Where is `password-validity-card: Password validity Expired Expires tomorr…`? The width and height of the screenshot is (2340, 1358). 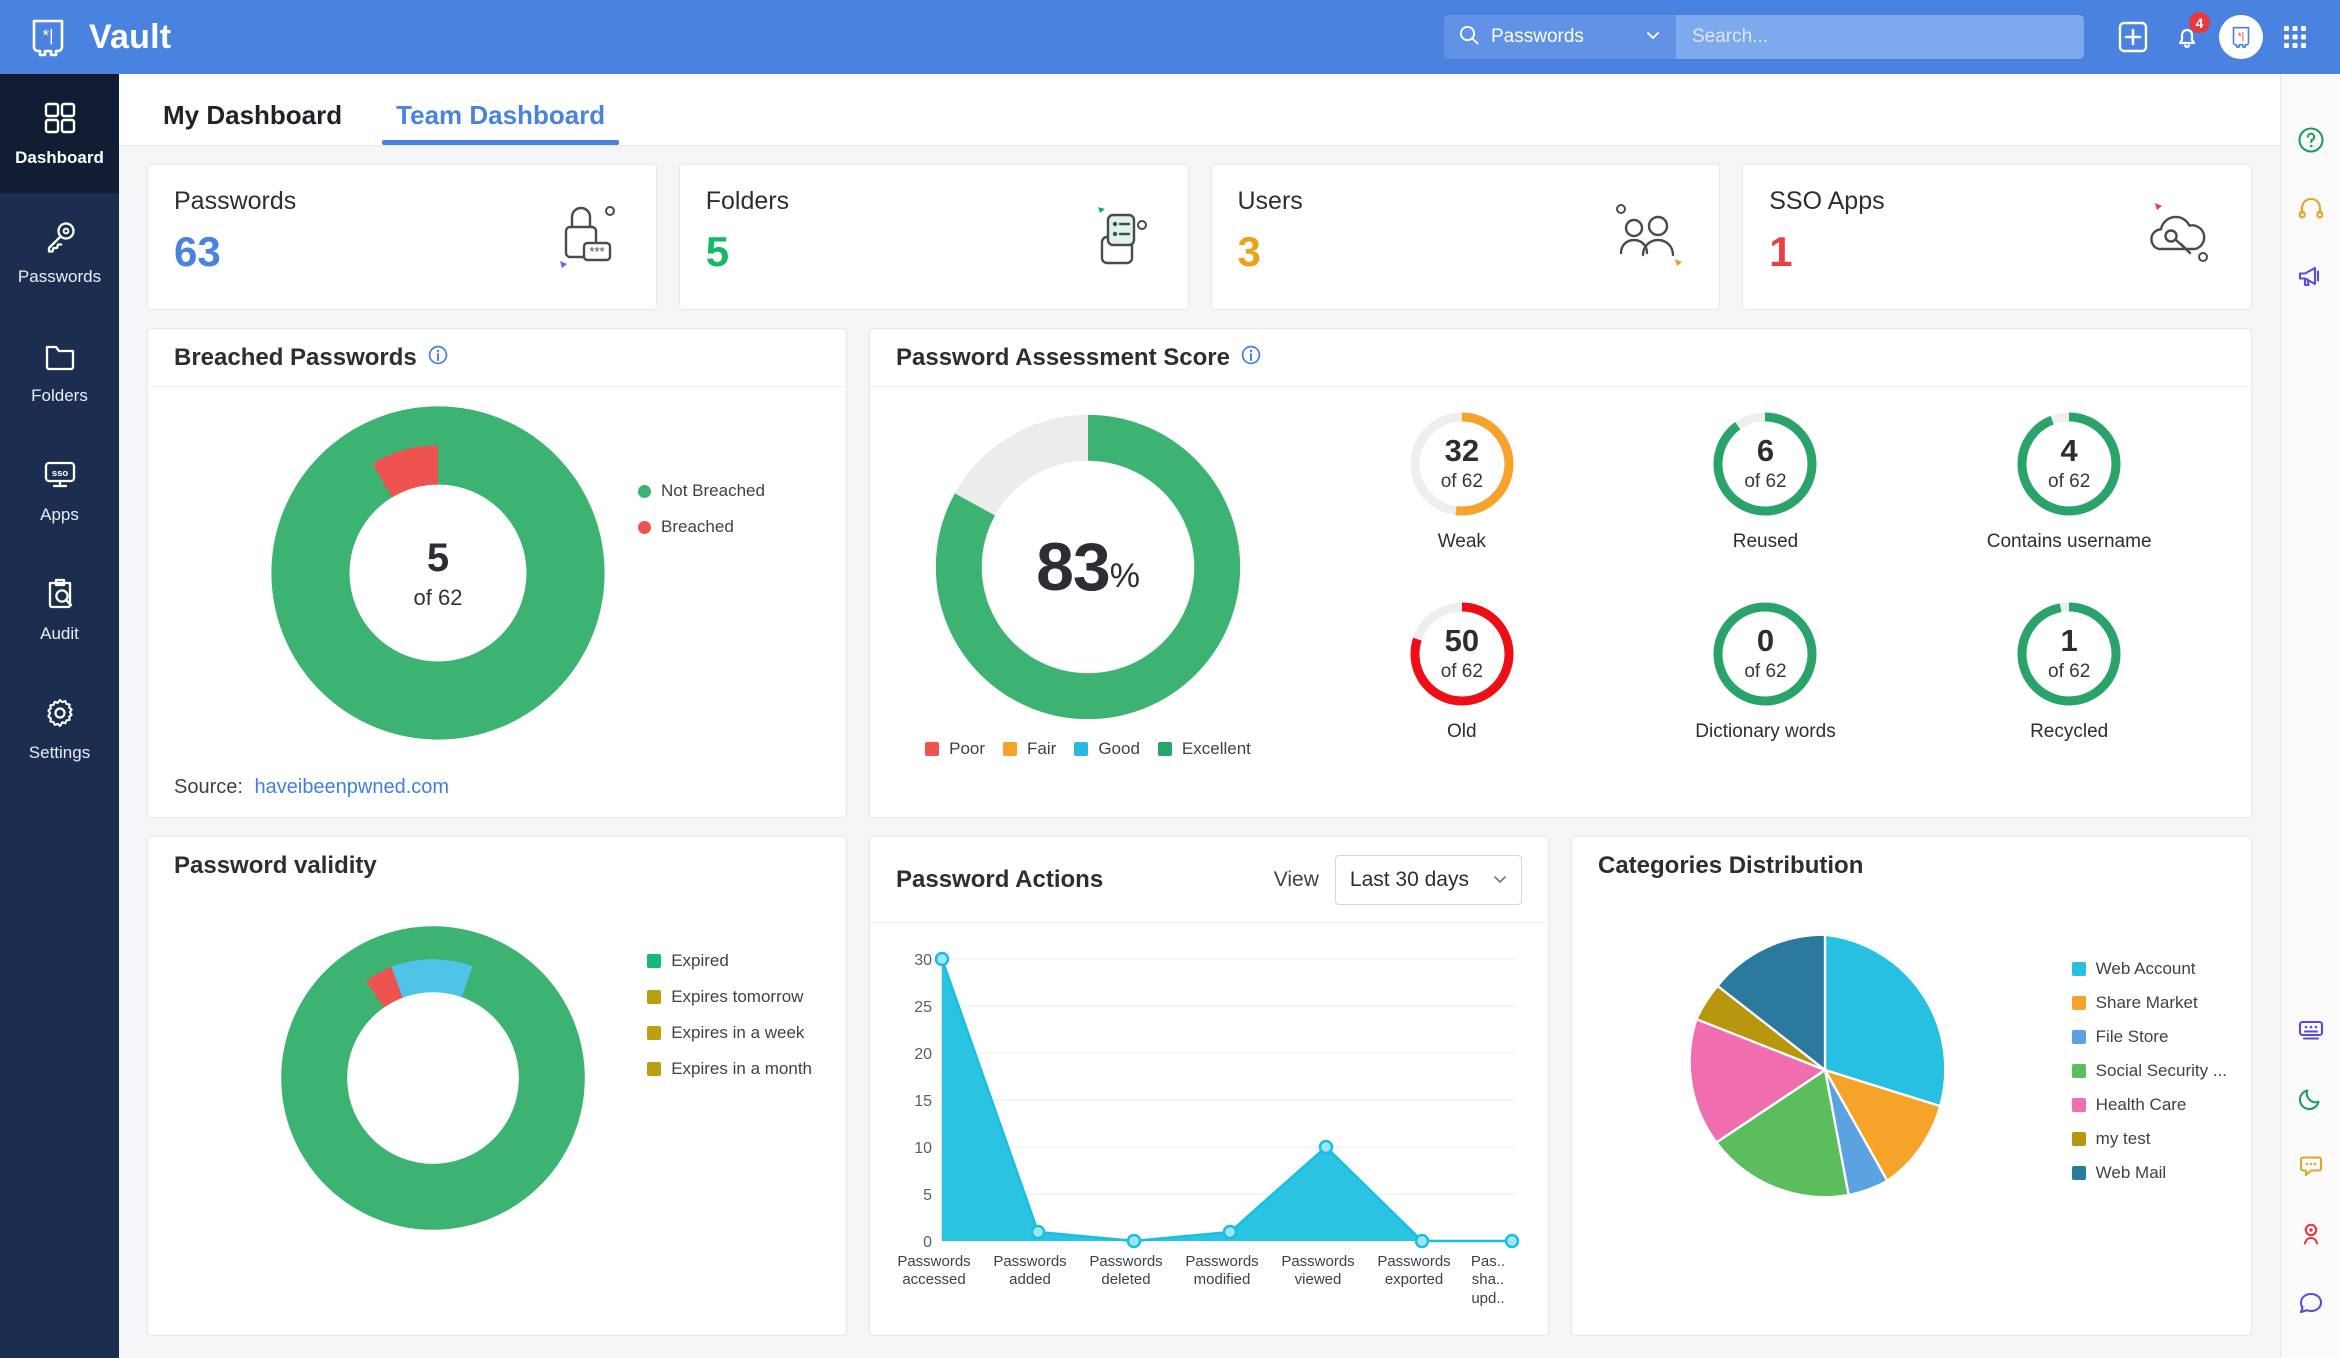
password-validity-card: Password validity Expired Expires tomorr… is located at coordinates (497, 1086).